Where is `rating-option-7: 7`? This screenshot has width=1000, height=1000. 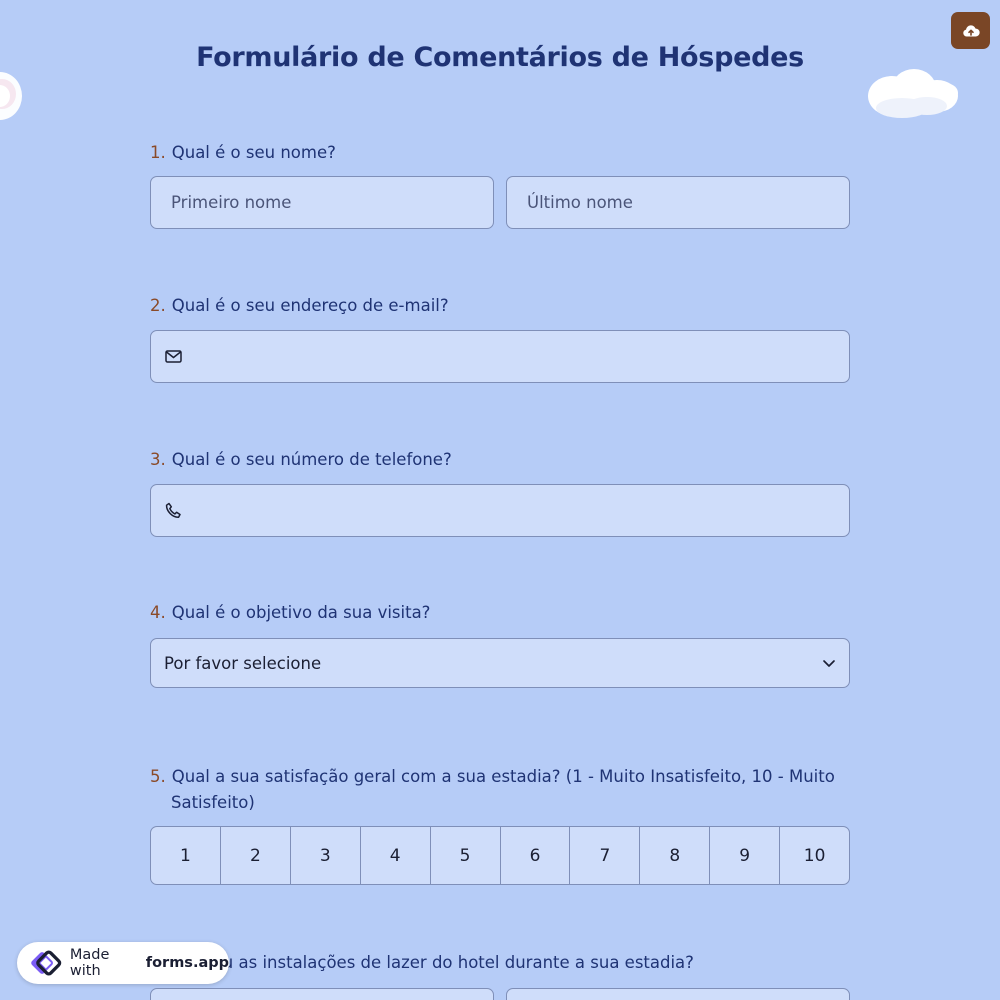 rating-option-7: 7 is located at coordinates (605, 855).